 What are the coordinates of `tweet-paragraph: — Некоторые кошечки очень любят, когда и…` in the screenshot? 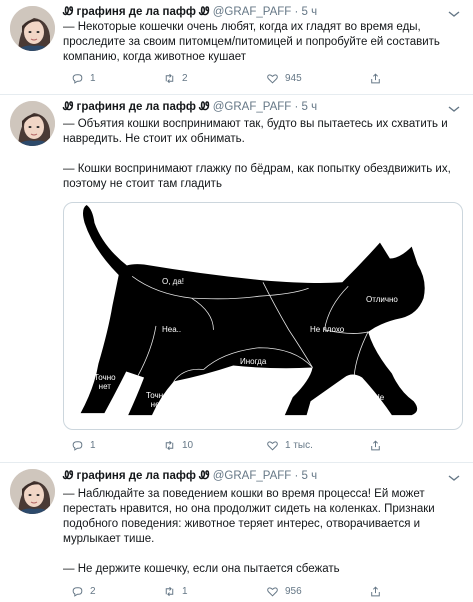 It's located at (251, 42).